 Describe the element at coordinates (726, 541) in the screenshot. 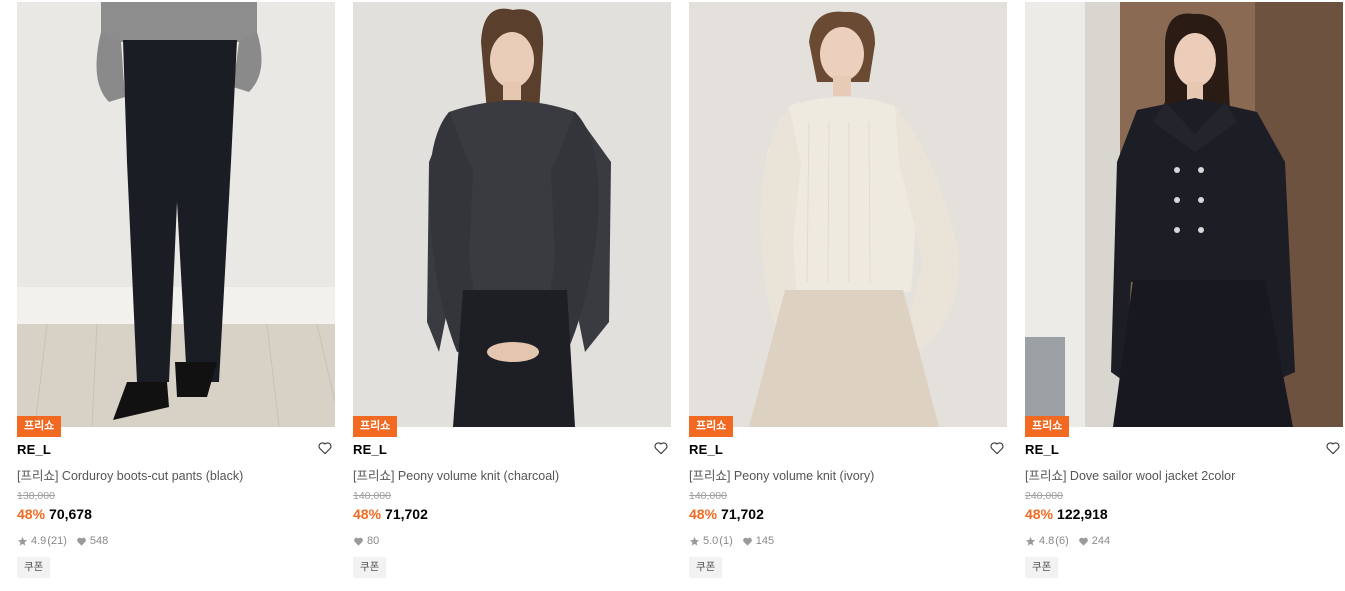

I see `review-count: (1)` at that location.